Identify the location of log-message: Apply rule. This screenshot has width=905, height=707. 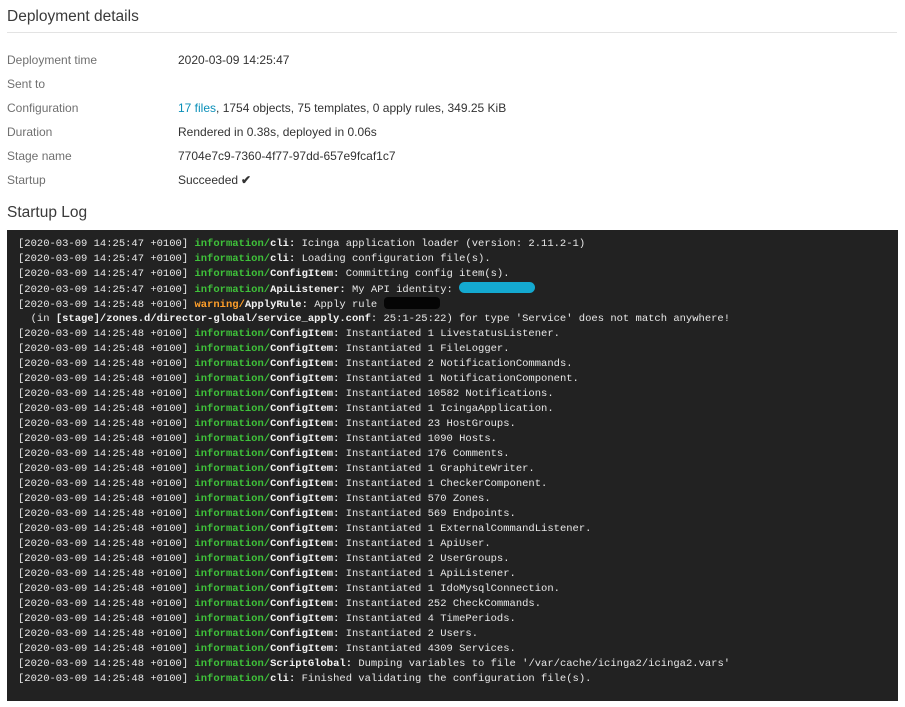
(349, 305).